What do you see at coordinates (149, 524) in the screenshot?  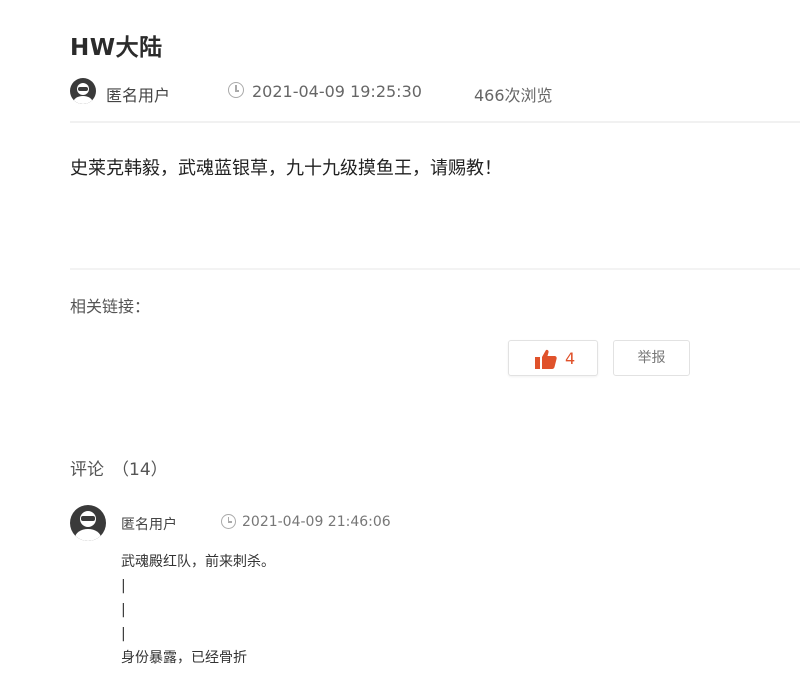 I see `comment-author: 匿名用户` at bounding box center [149, 524].